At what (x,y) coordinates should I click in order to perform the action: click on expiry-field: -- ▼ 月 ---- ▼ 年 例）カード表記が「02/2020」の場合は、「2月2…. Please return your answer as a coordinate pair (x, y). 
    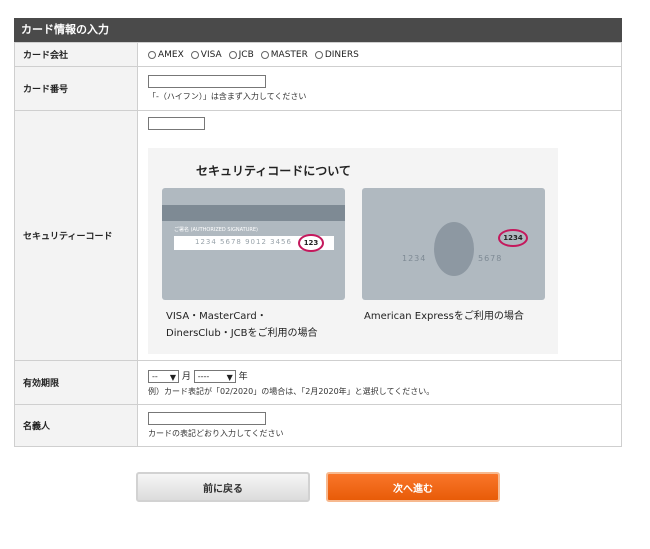
    Looking at the image, I should click on (379, 382).